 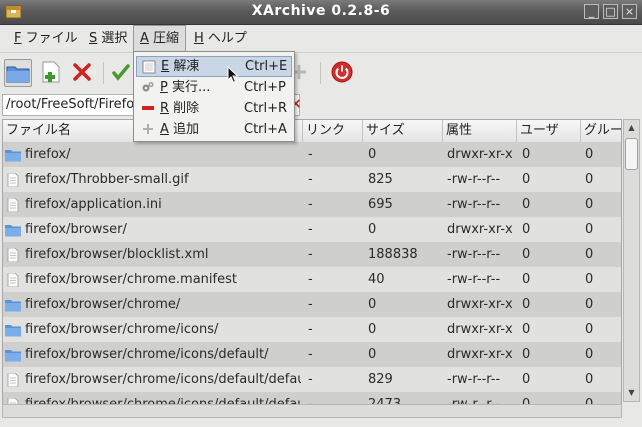 I want to click on cell-size: 188838, so click(x=393, y=254).